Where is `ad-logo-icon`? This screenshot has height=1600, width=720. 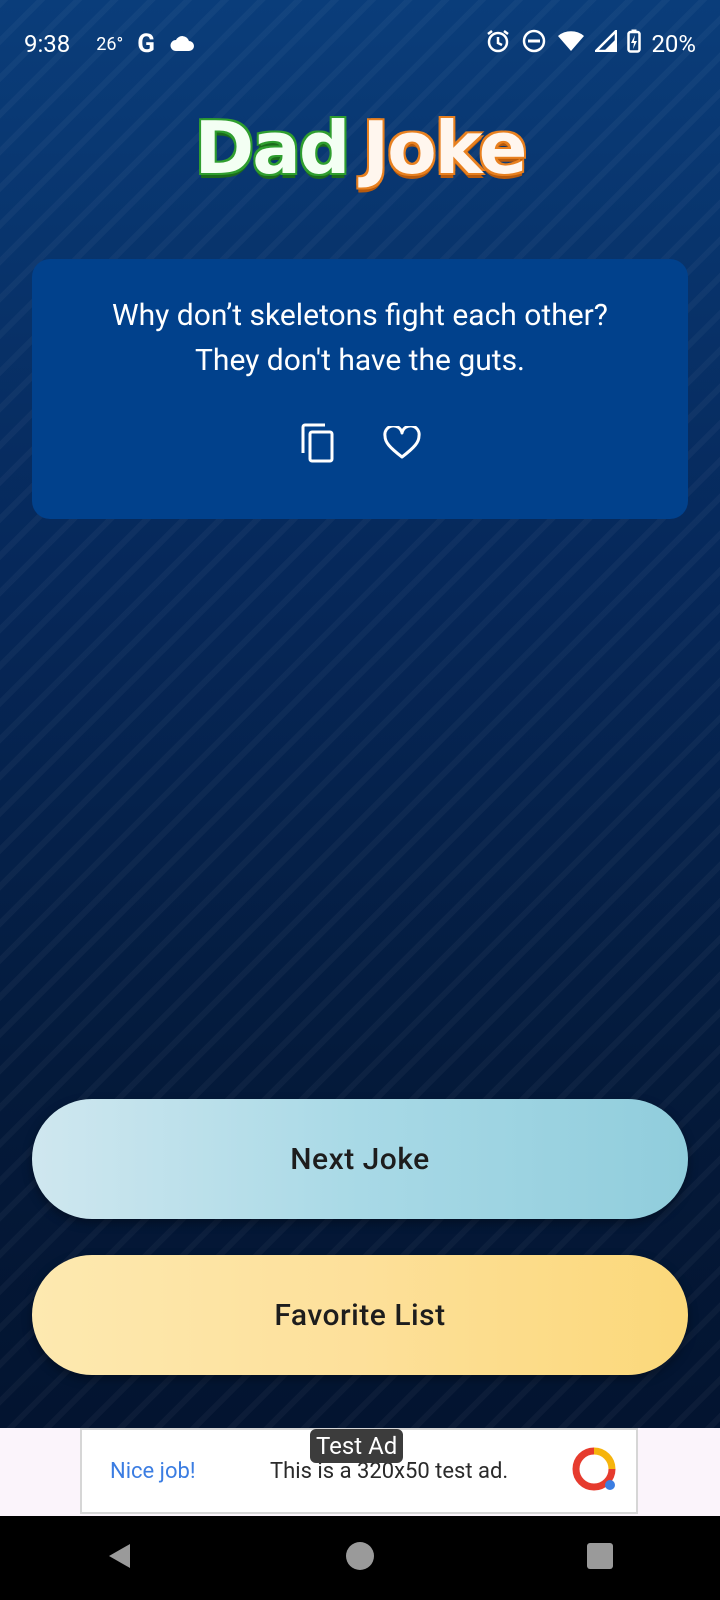 ad-logo-icon is located at coordinates (594, 1471).